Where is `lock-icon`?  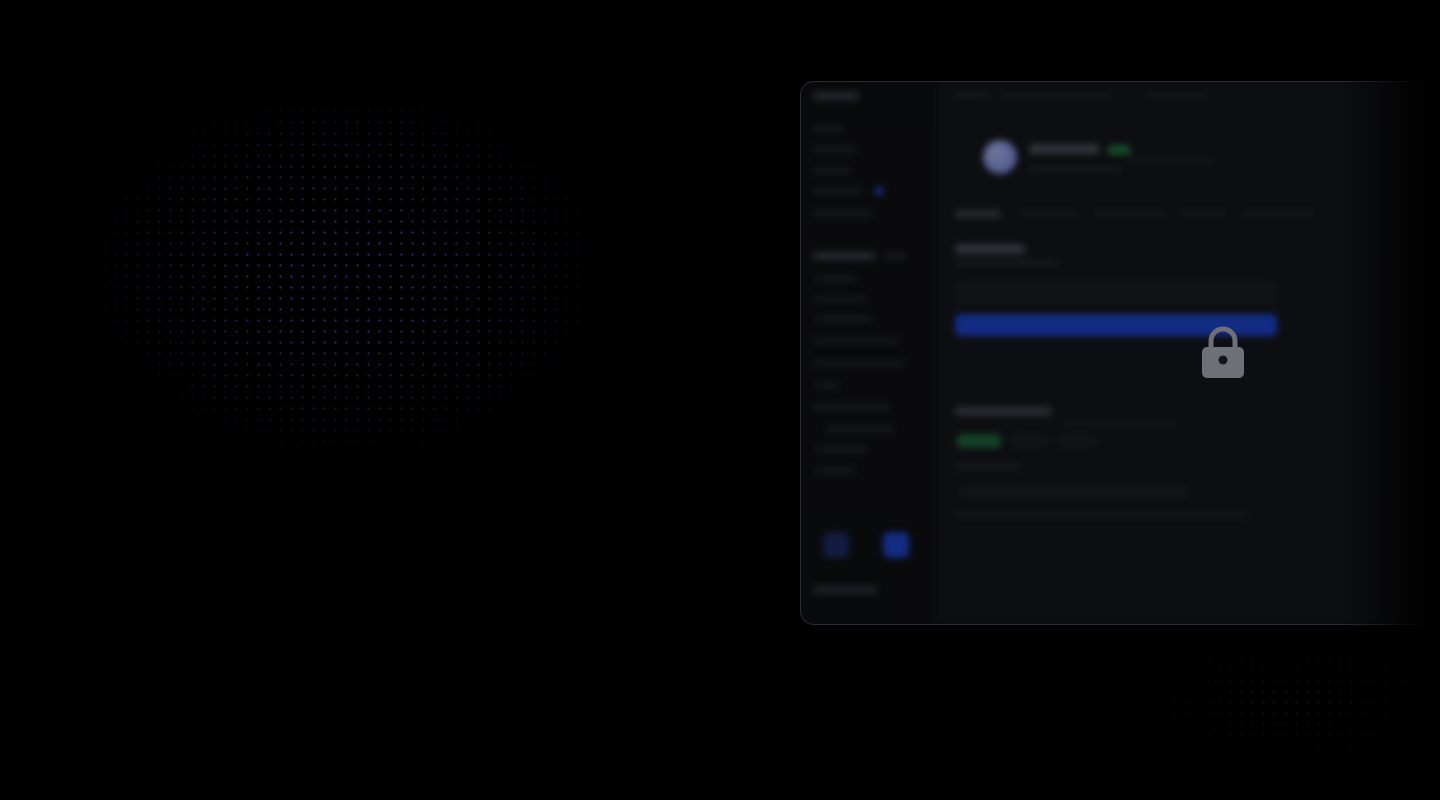
lock-icon is located at coordinates (1223, 352).